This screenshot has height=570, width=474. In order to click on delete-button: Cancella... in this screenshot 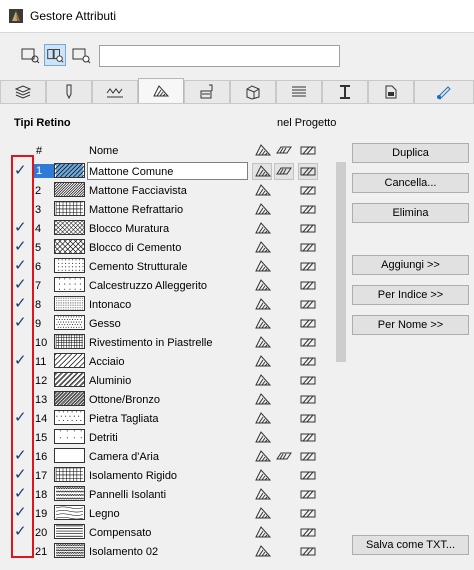, I will do `click(410, 183)`.